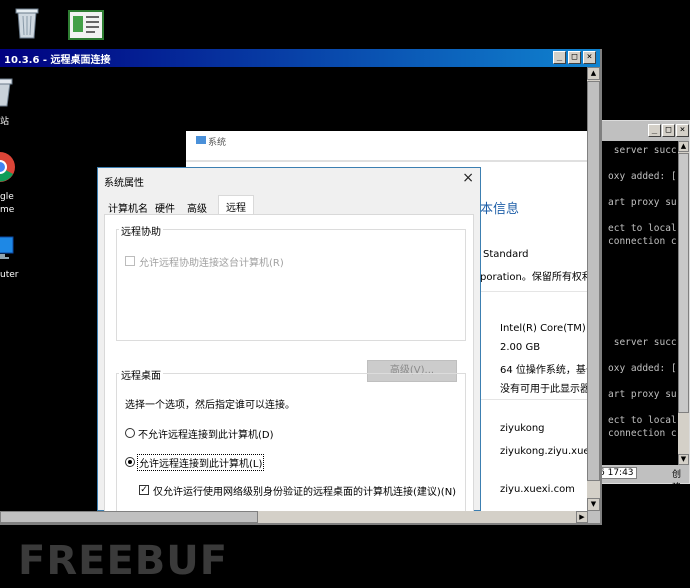  I want to click on console-statusbar: 6 17:43 创建, so click(642, 479).